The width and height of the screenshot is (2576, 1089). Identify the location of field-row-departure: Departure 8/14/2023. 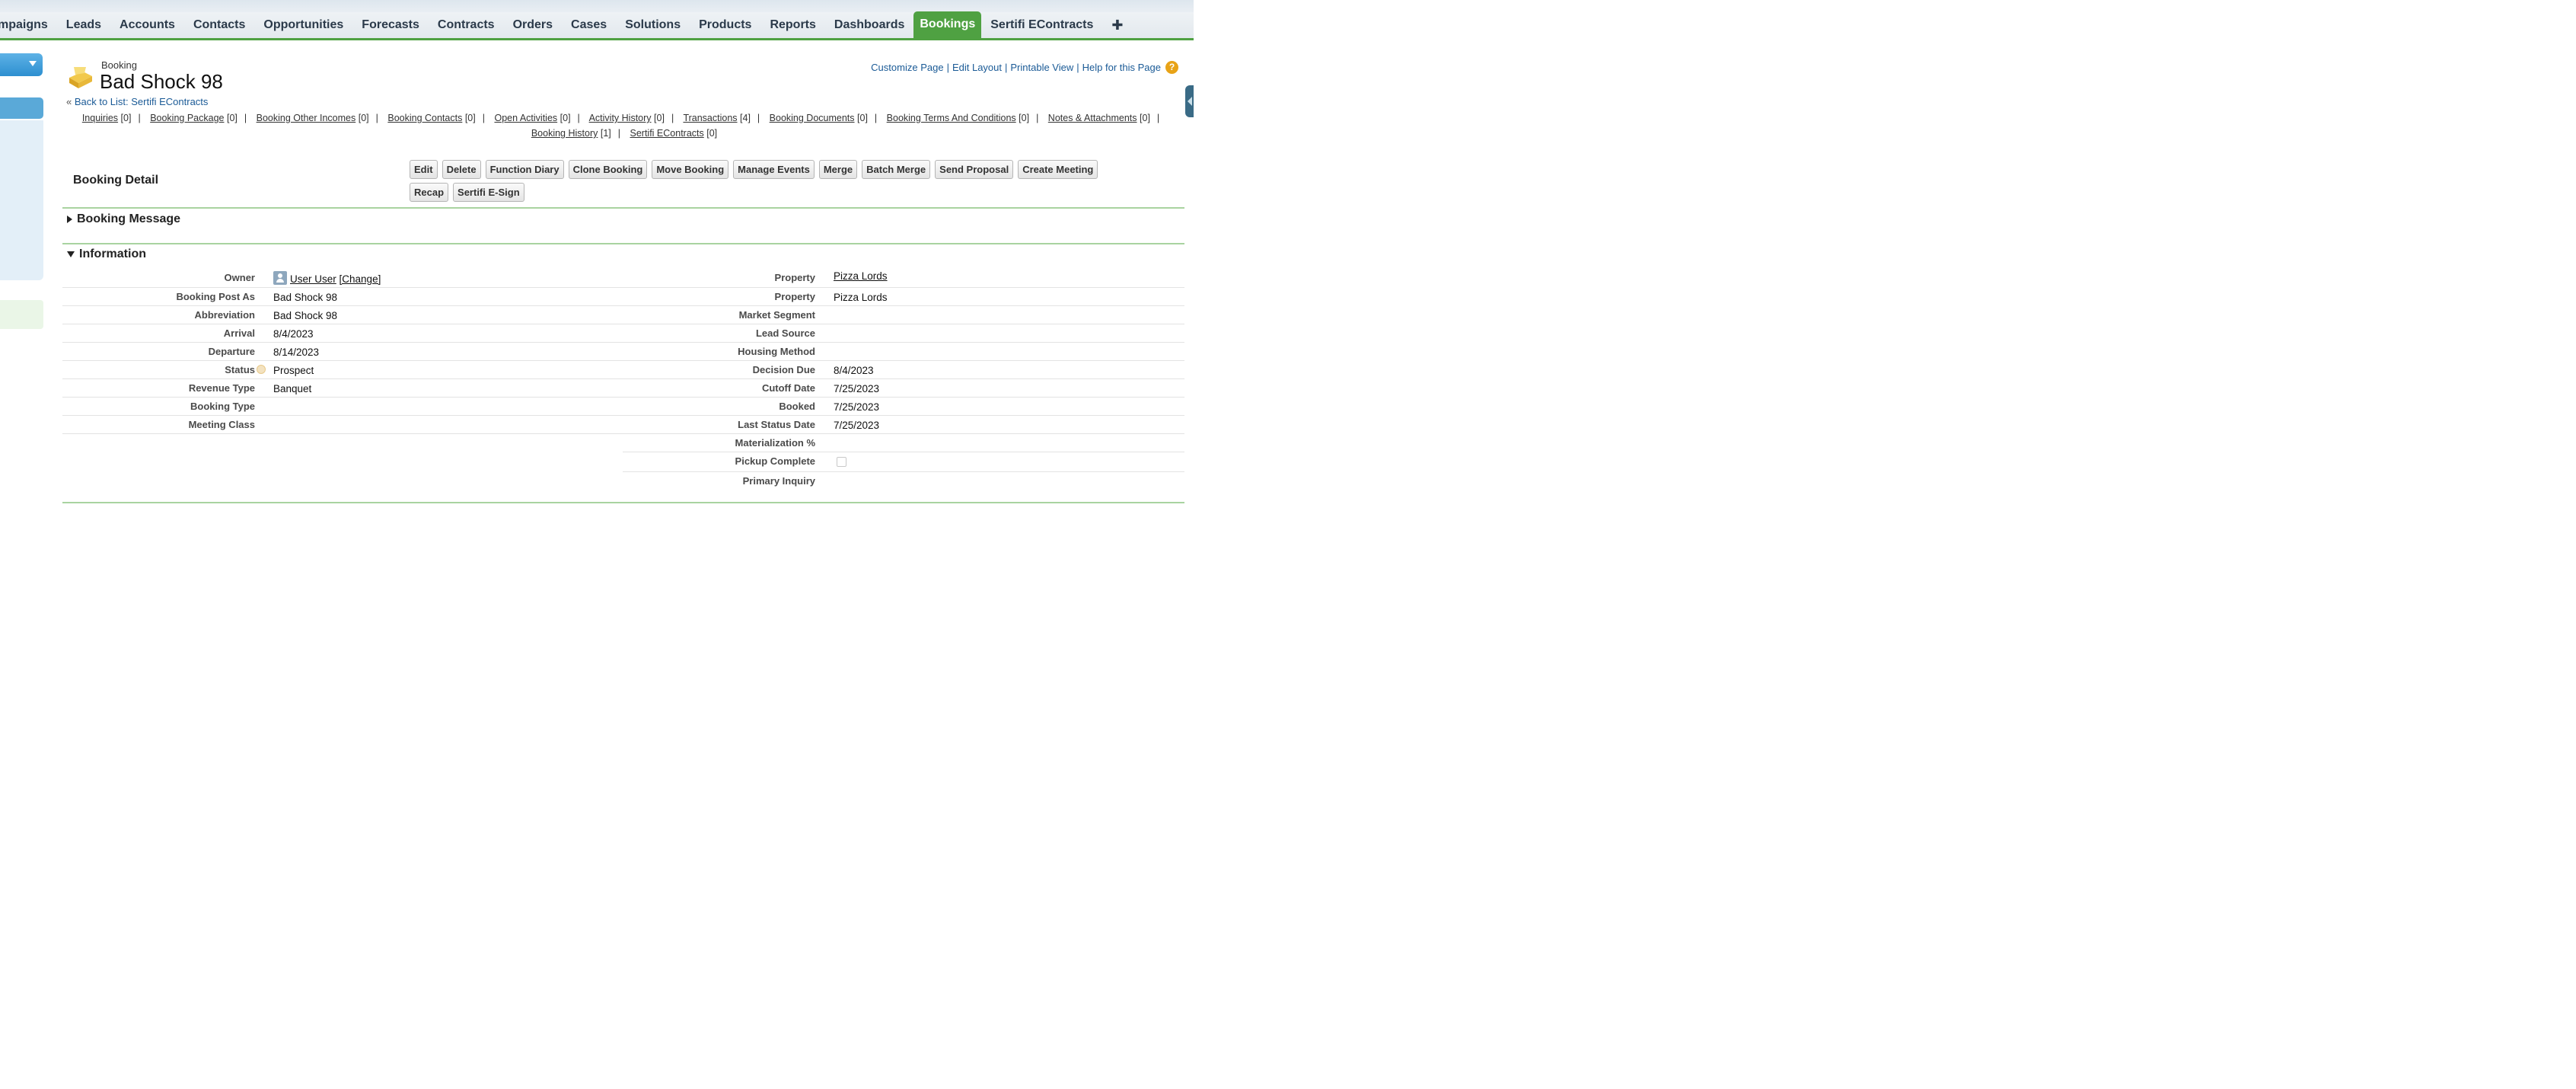
(342, 352).